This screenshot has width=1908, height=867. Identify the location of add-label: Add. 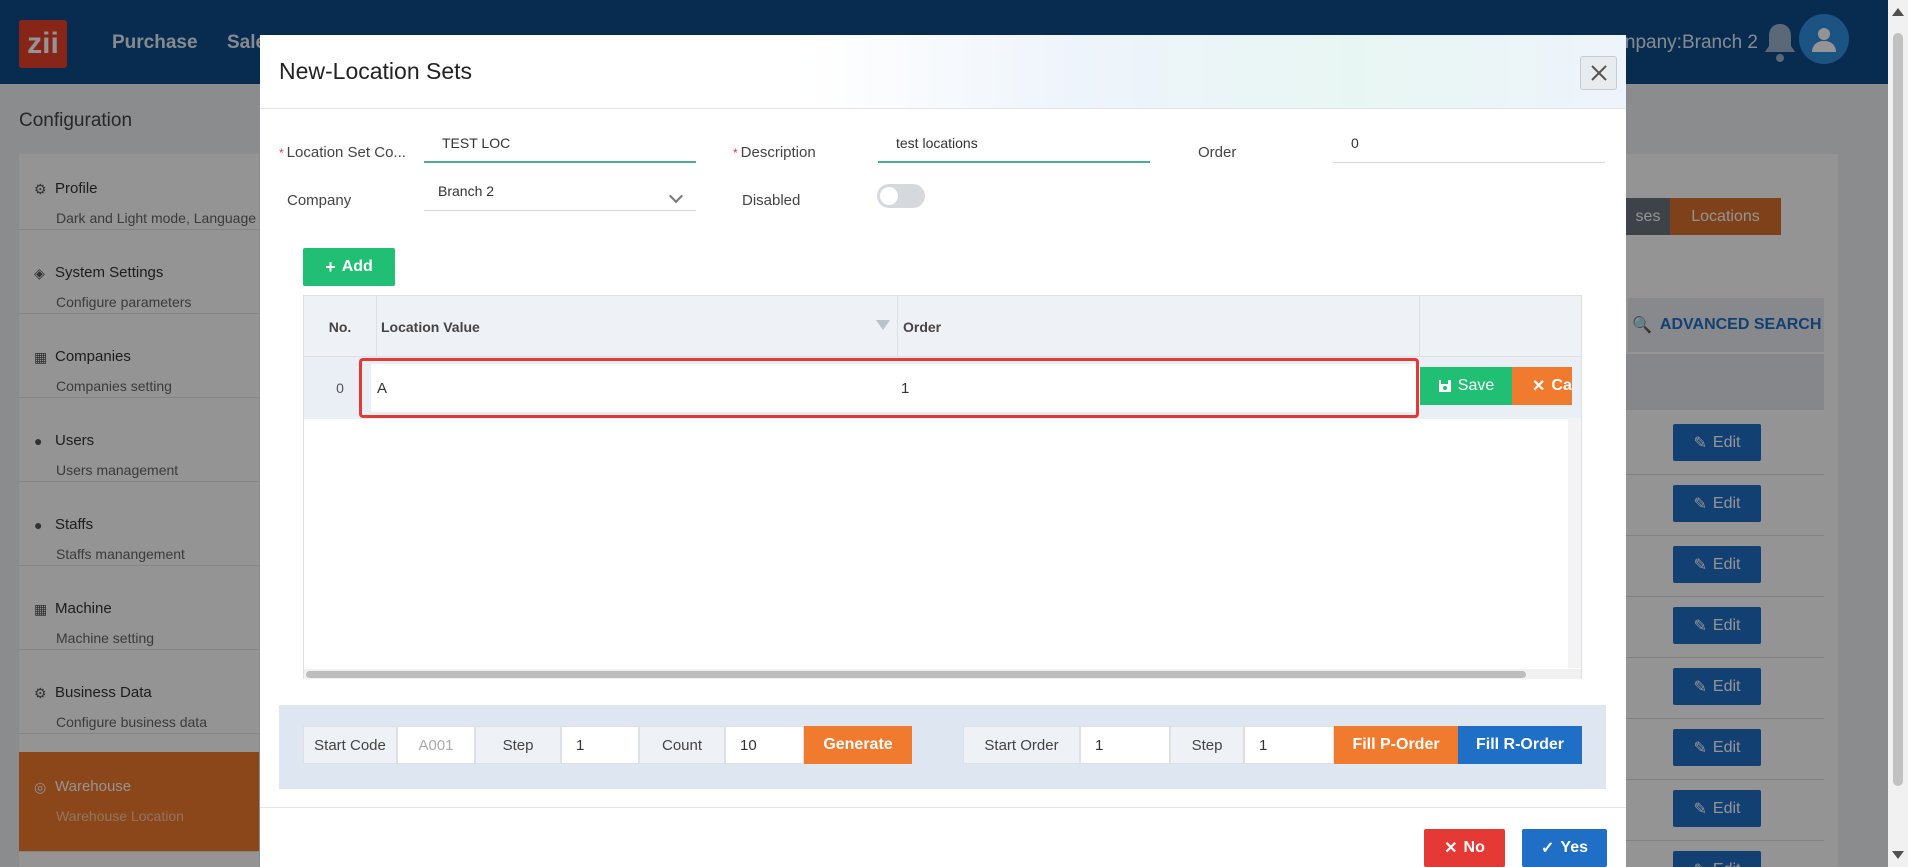
(357, 266).